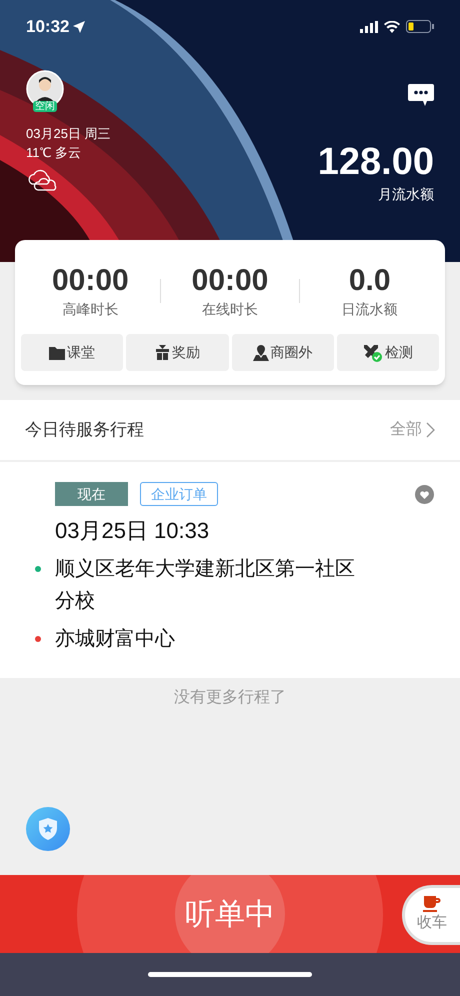 The height and width of the screenshot is (996, 460). Describe the element at coordinates (387, 352) in the screenshot. I see `shortcut-button: 检测` at that location.